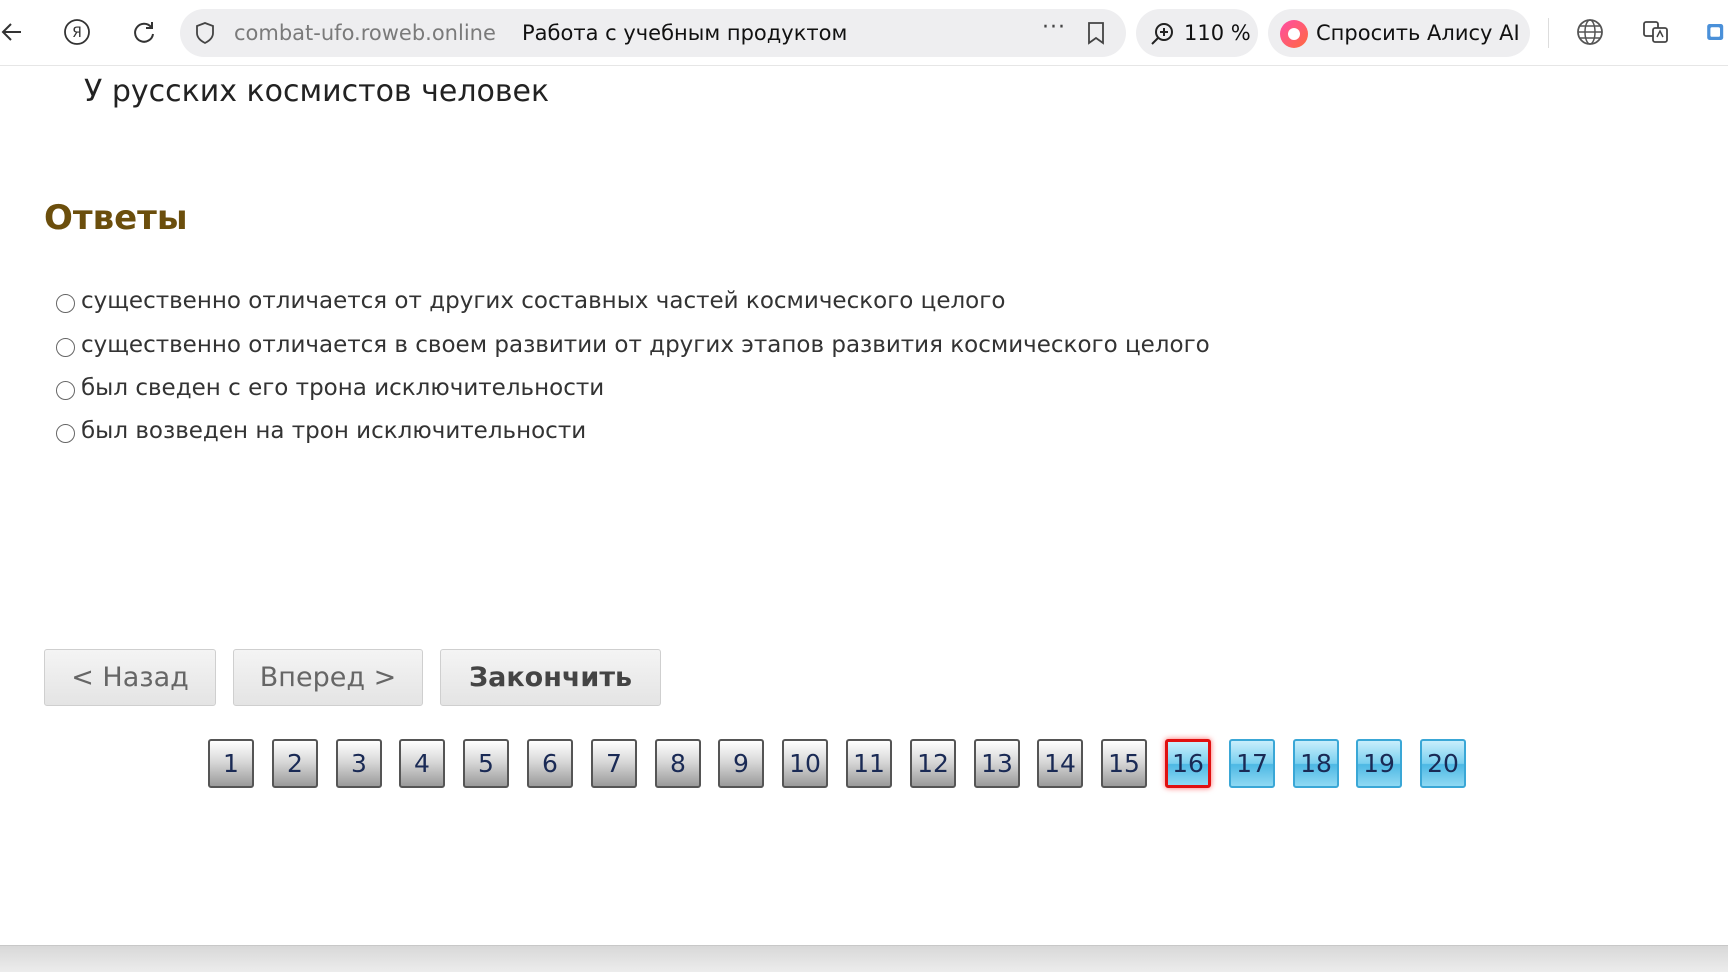 This screenshot has height=972, width=1728. I want to click on zoom-icon, so click(1163, 36).